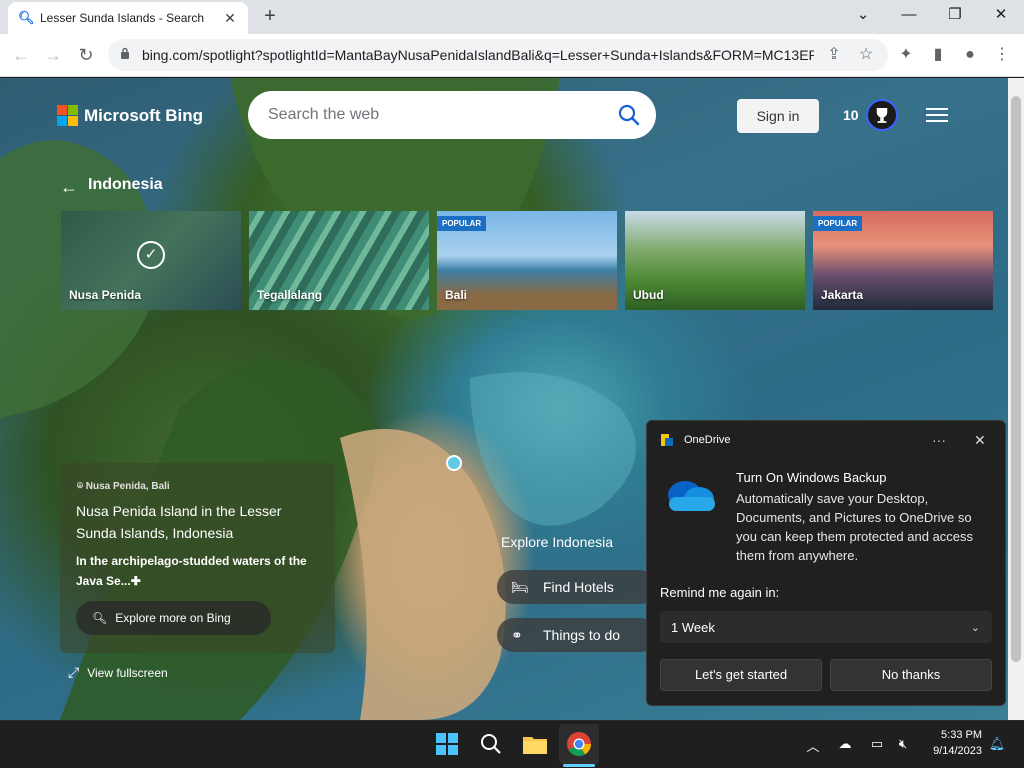 The width and height of the screenshot is (1024, 768). I want to click on volume-muted-icon: 🔇︎, so click(903, 744).